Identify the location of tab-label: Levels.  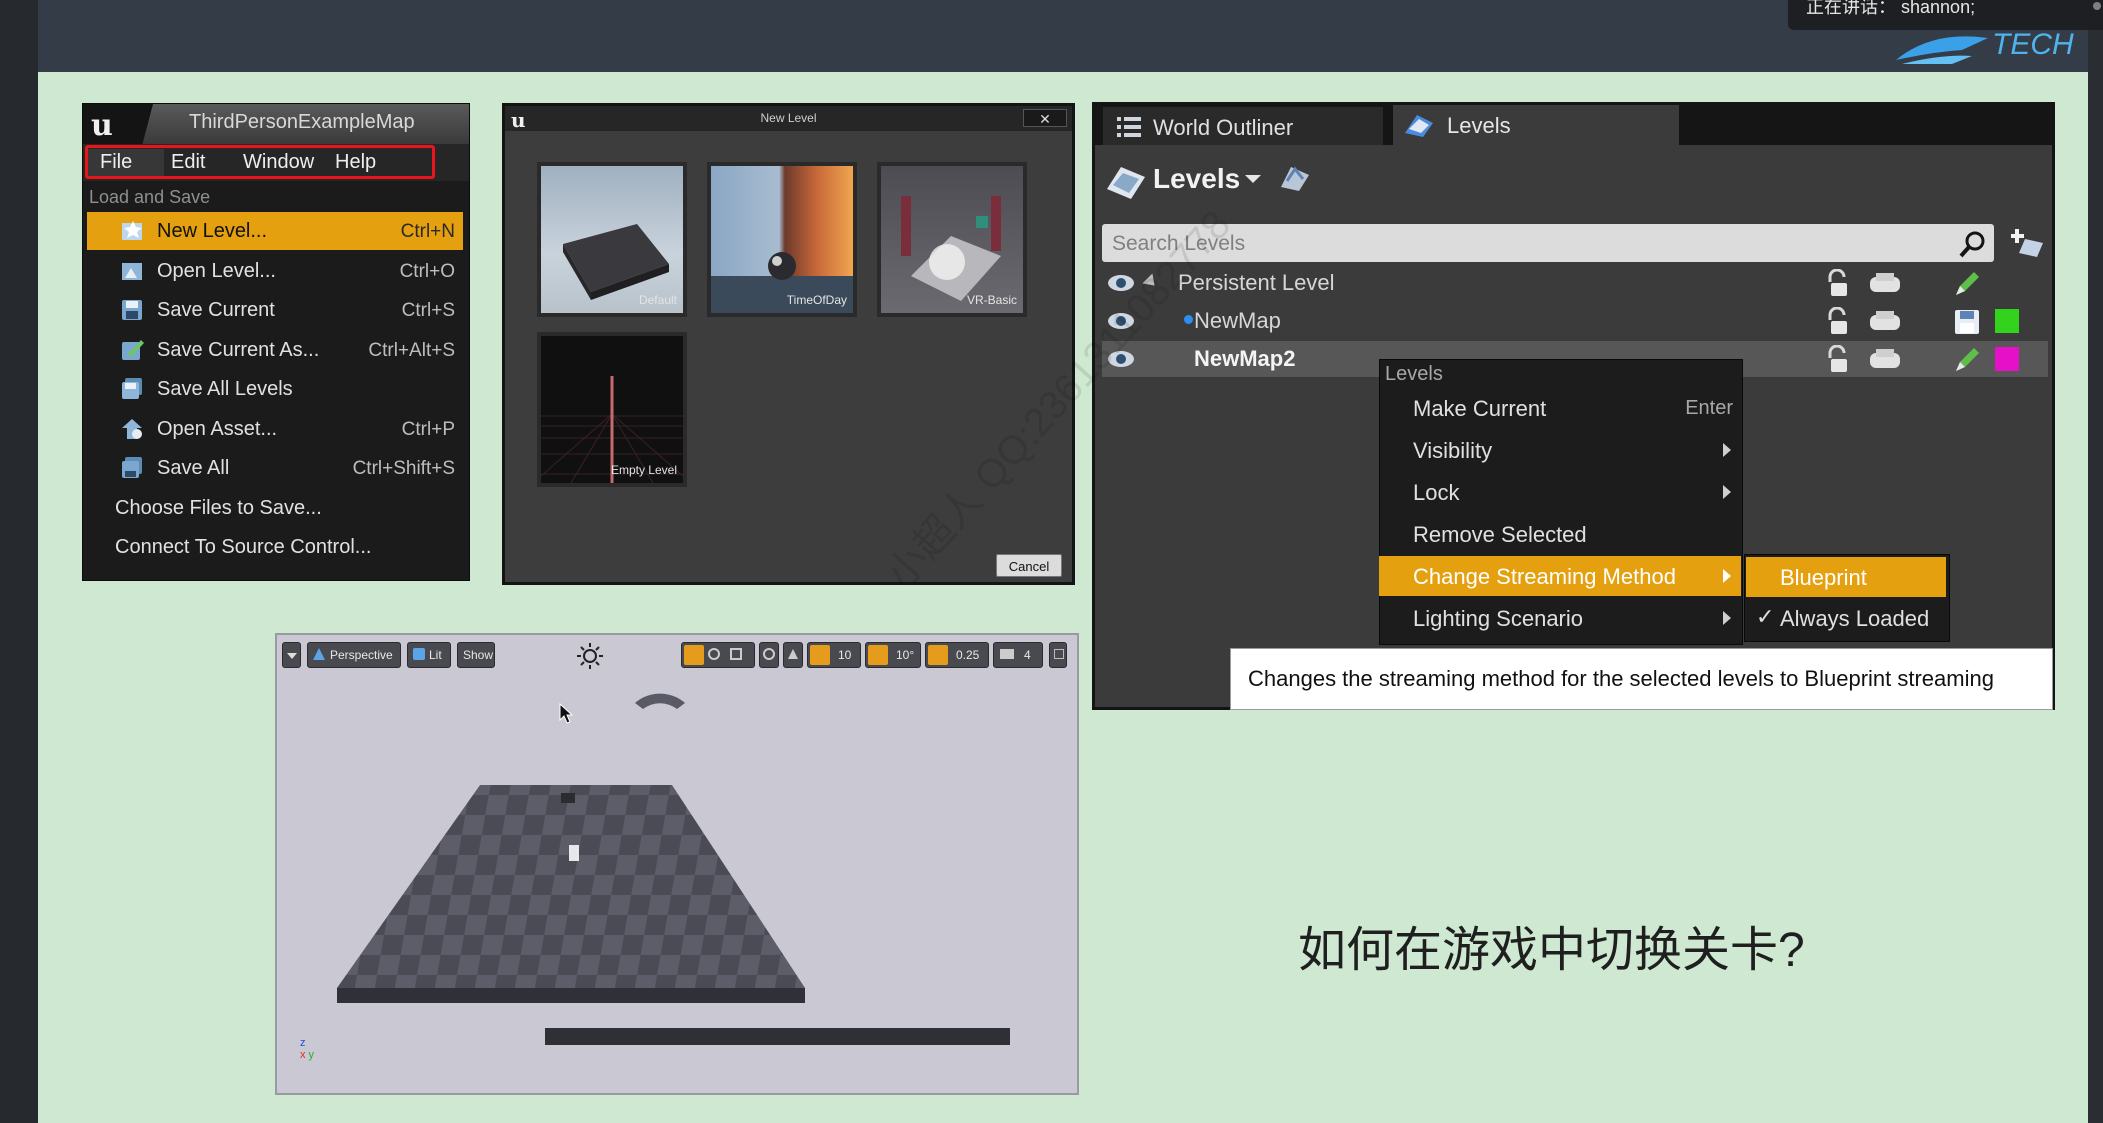
(1479, 125).